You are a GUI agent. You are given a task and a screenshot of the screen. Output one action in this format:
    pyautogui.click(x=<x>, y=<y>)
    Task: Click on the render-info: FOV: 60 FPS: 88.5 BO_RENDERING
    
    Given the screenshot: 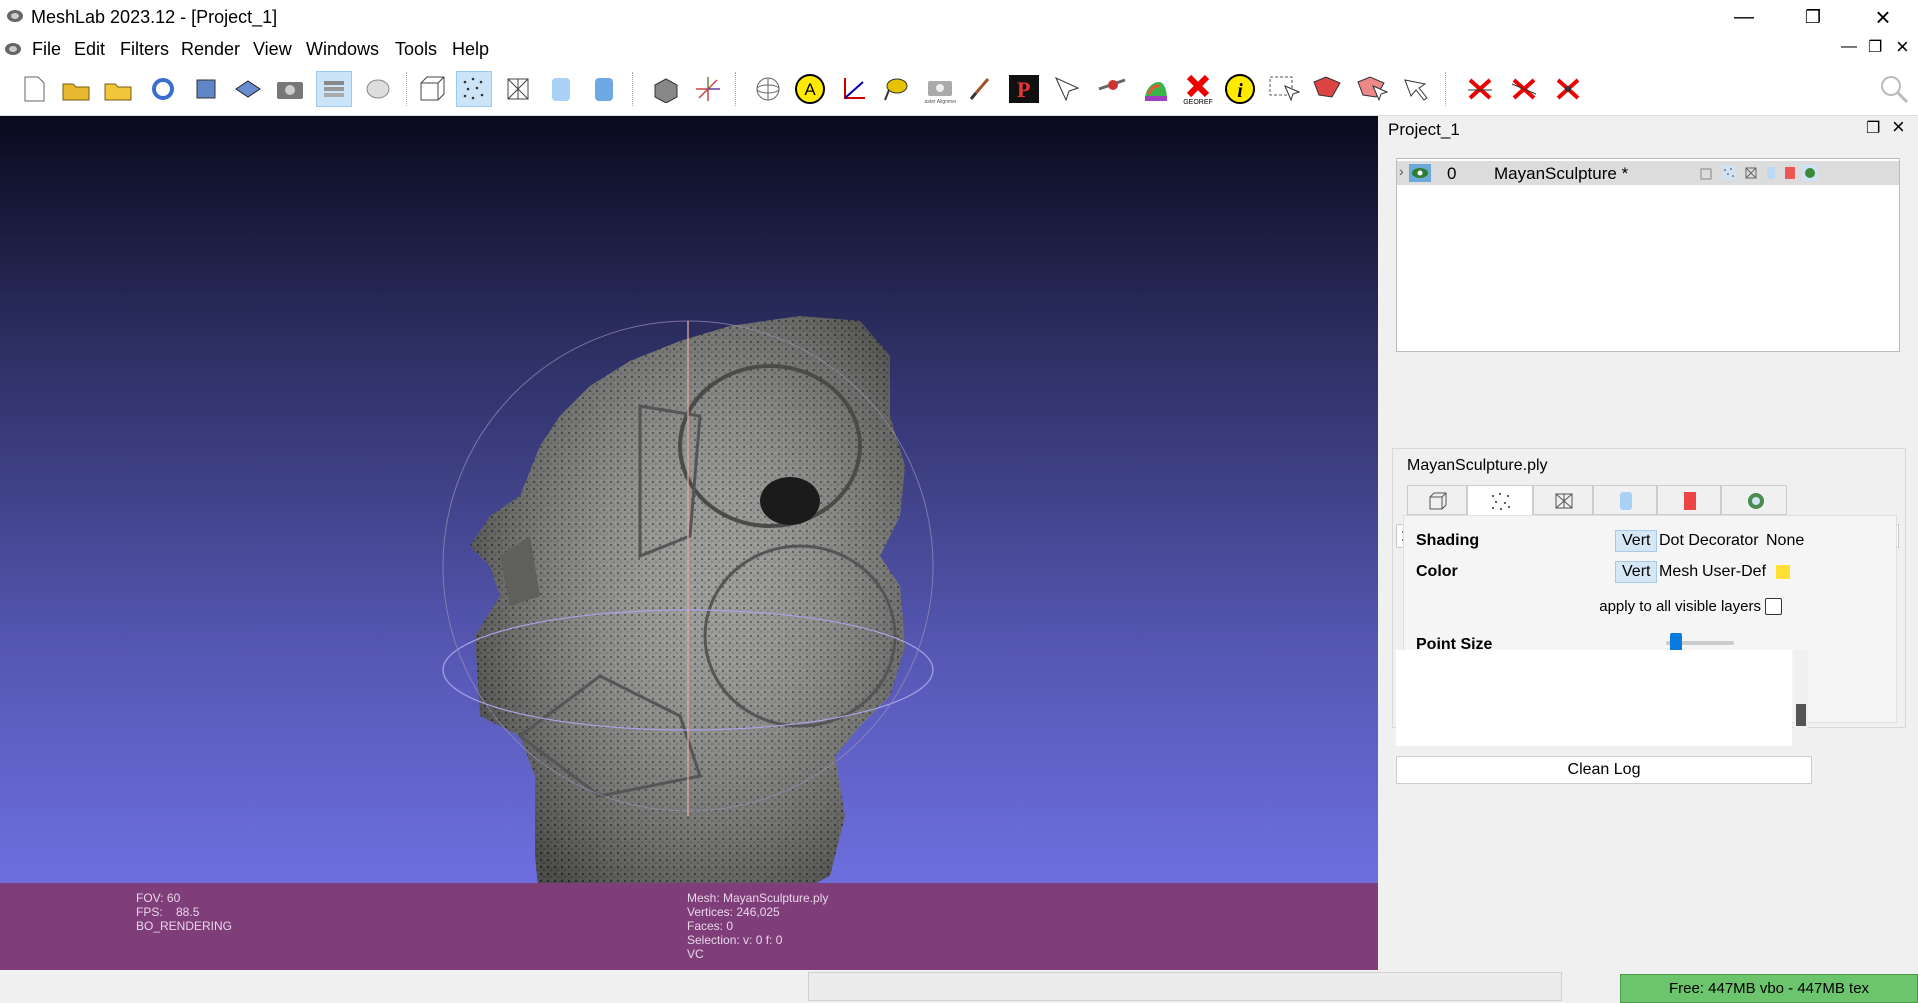 What is the action you would take?
    pyautogui.click(x=184, y=912)
    